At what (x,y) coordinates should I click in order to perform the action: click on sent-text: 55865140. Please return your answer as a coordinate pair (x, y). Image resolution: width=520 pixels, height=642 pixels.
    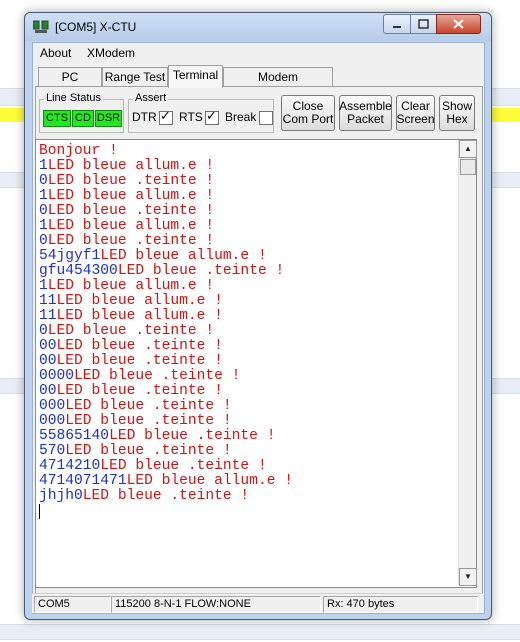
    Looking at the image, I should click on (74, 436).